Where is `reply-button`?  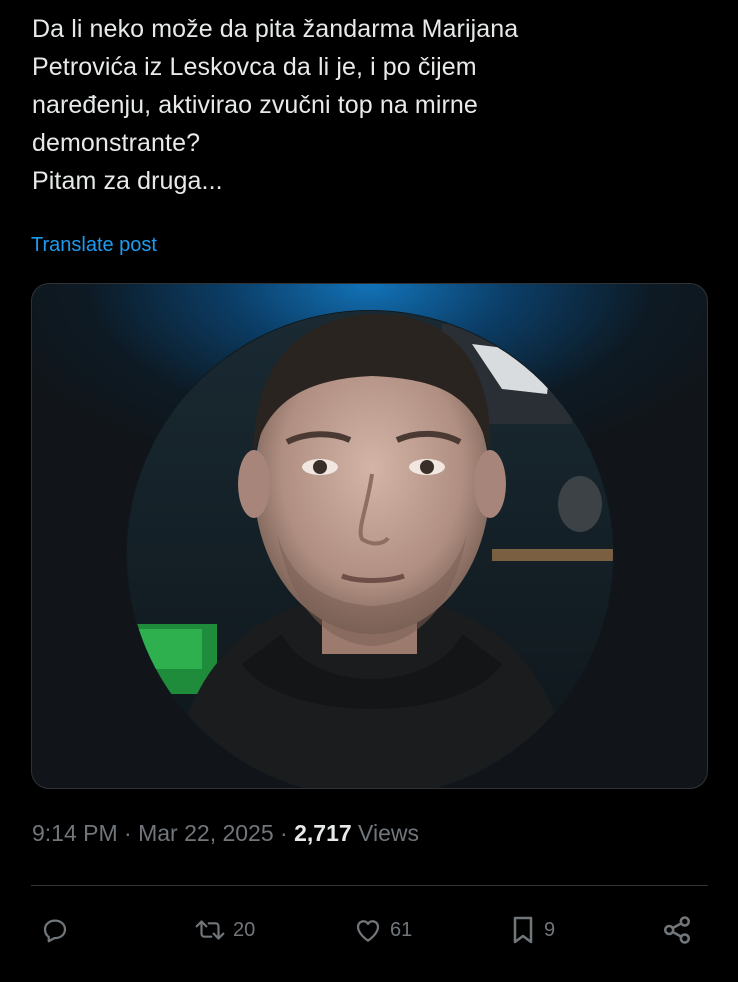
reply-button is located at coordinates (55, 930).